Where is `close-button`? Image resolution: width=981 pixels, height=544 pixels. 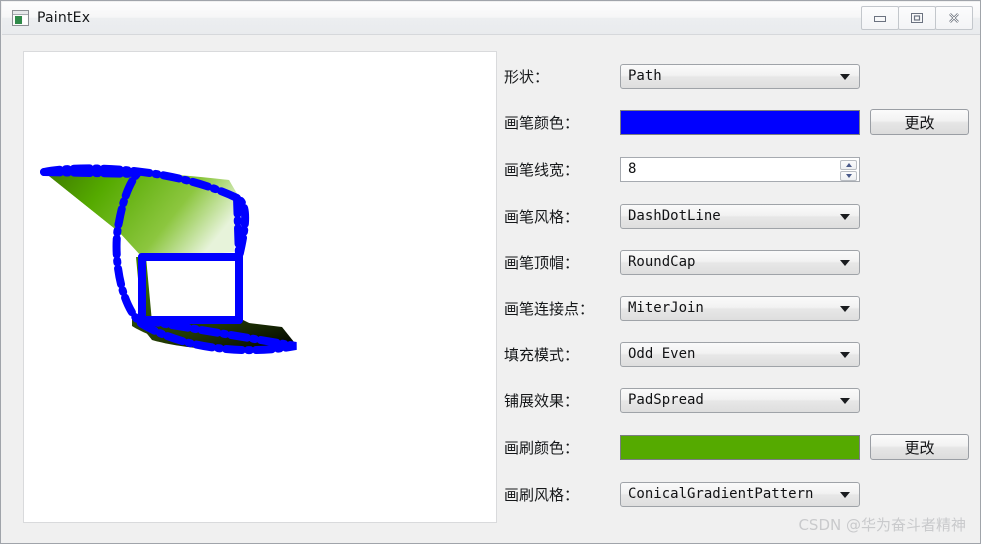 close-button is located at coordinates (954, 18).